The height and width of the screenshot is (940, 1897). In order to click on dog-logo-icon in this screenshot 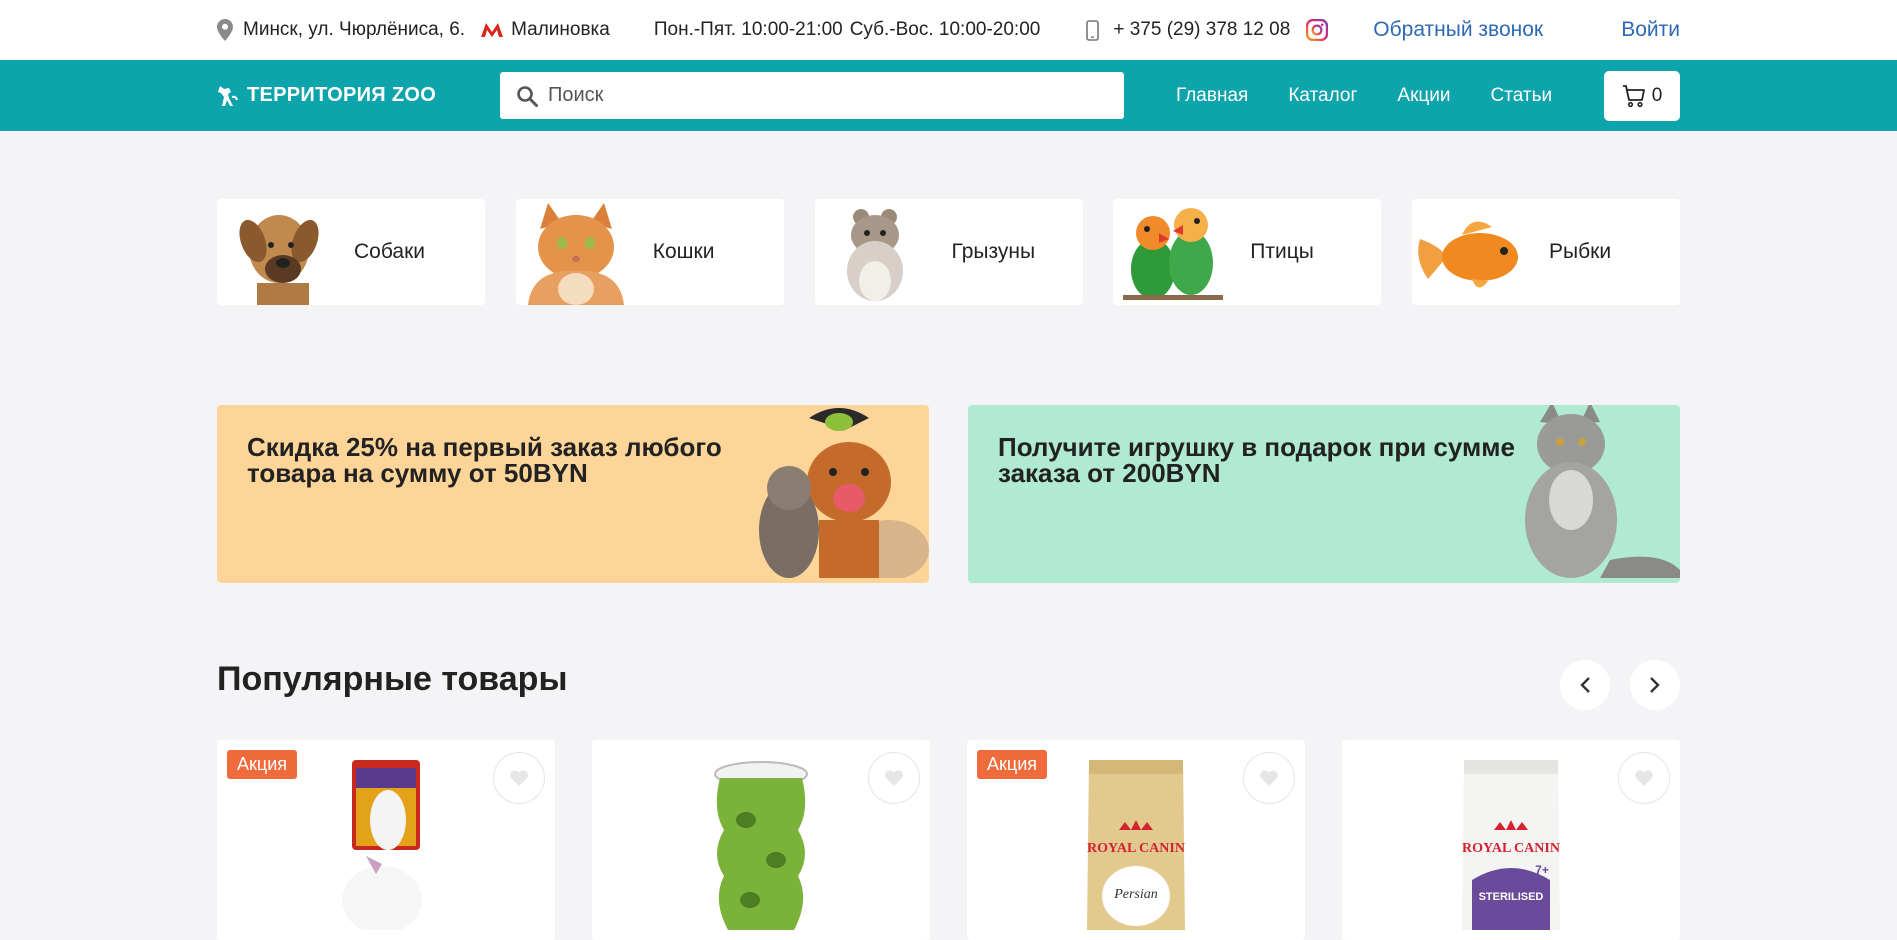, I will do `click(228, 96)`.